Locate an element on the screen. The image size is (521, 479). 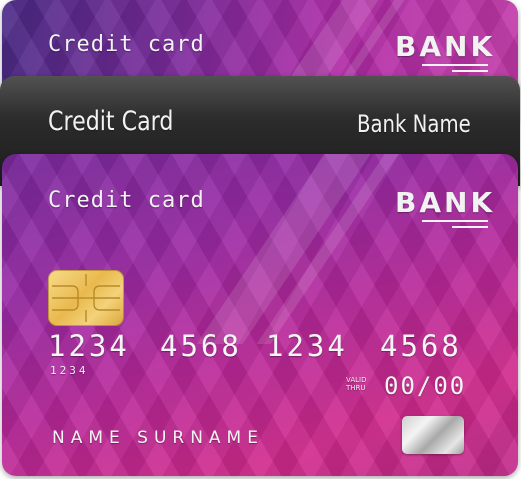
bank-name: Bank Name is located at coordinates (414, 124).